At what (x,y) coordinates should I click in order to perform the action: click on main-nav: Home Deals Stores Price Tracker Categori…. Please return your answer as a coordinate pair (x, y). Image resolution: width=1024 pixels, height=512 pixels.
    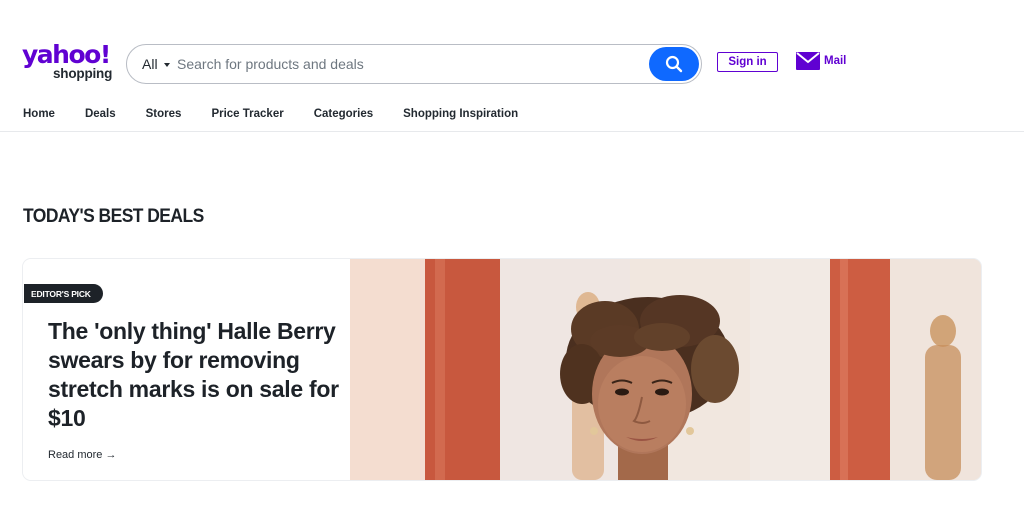
    Looking at the image, I should click on (285, 114).